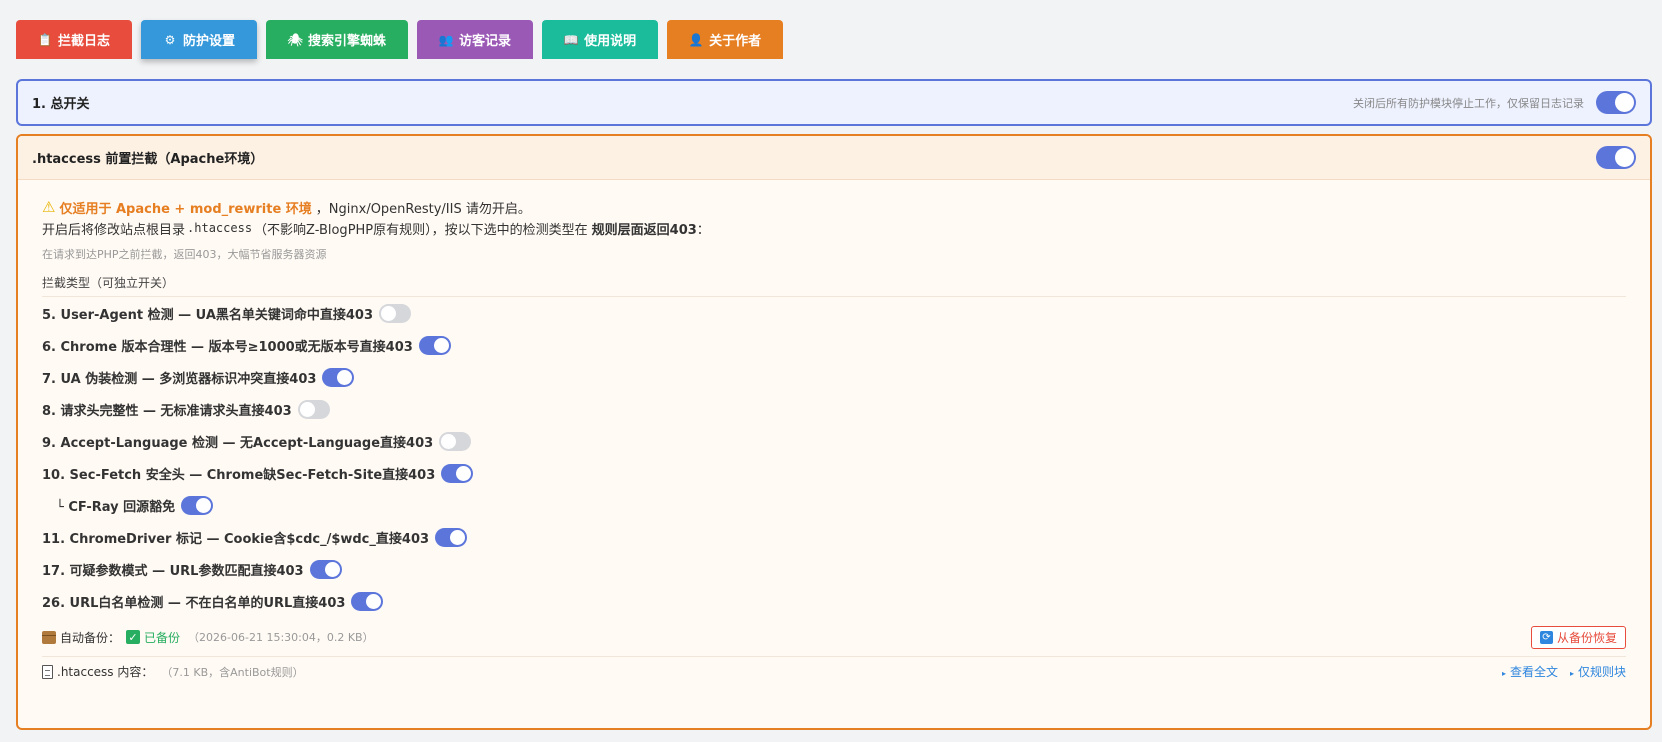  I want to click on rule-row: 5. User-Agent 检测 — UA黑名单关键词命中直接403, so click(834, 313).